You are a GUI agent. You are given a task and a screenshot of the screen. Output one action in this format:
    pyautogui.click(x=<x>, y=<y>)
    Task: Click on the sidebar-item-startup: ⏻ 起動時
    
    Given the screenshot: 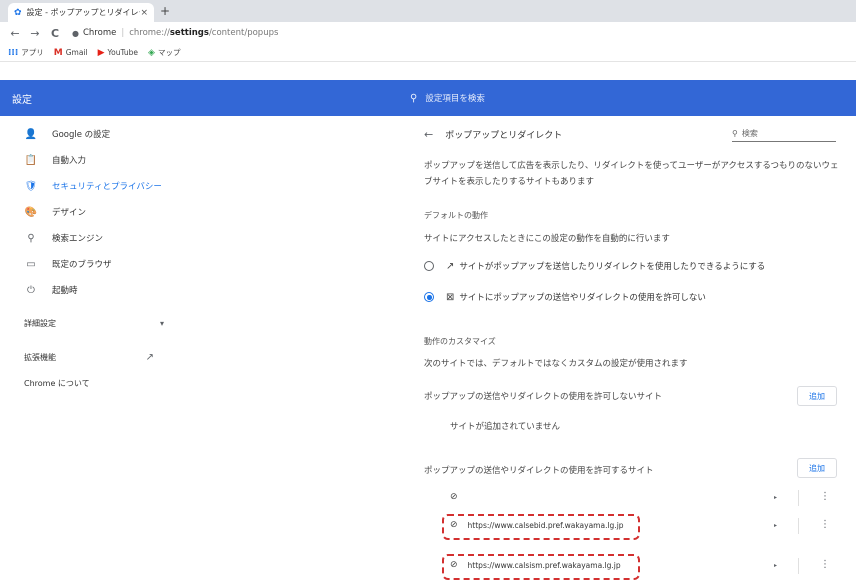 What is the action you would take?
    pyautogui.click(x=50, y=290)
    